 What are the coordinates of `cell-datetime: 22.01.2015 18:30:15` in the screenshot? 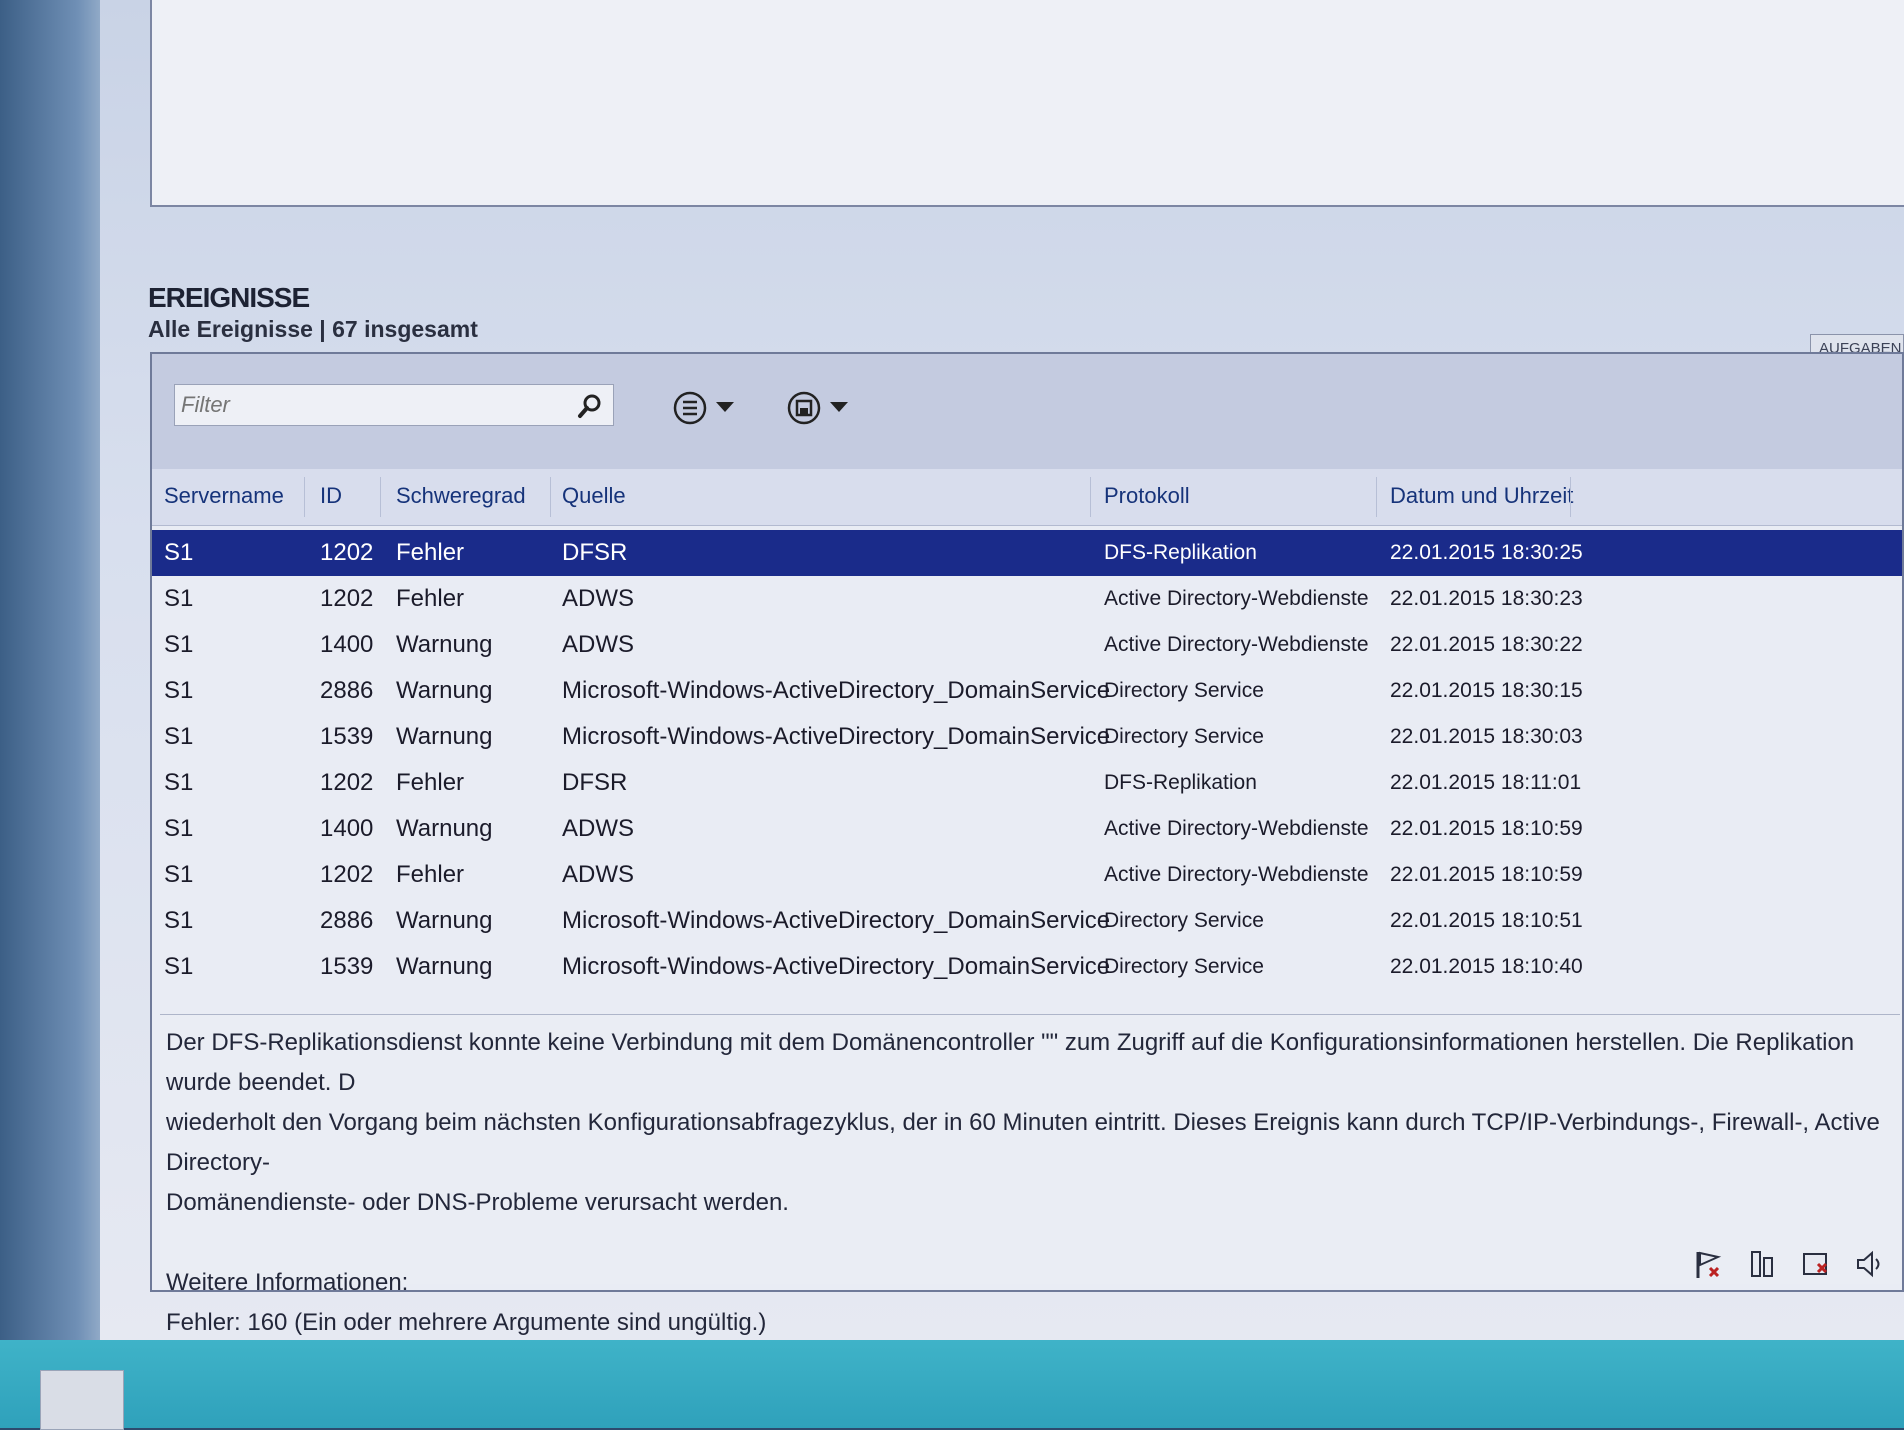 It's located at (1486, 690).